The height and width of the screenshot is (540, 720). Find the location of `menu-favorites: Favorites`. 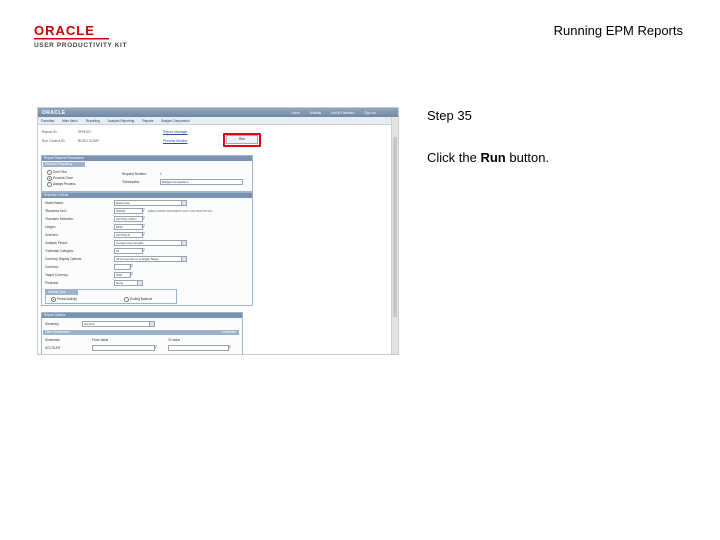

menu-favorites: Favorites is located at coordinates (47, 121).